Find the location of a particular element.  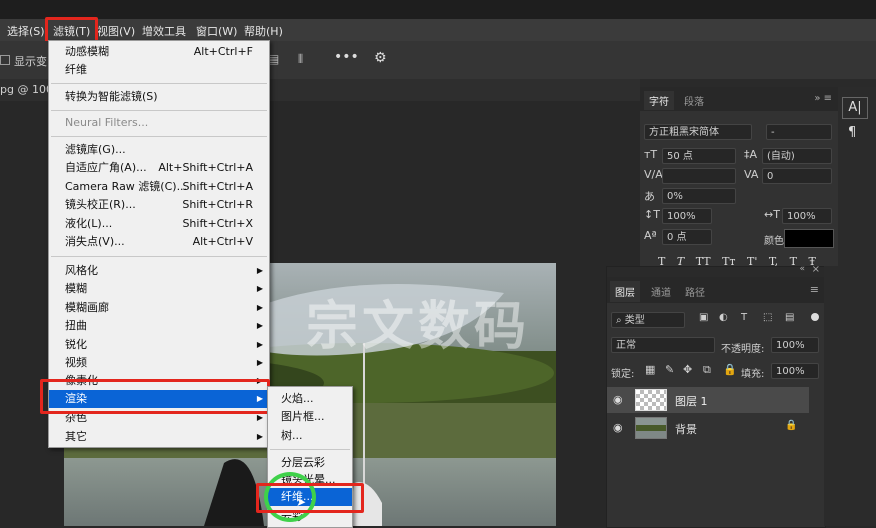

menu-window: 窗口(W) is located at coordinates (216, 31).